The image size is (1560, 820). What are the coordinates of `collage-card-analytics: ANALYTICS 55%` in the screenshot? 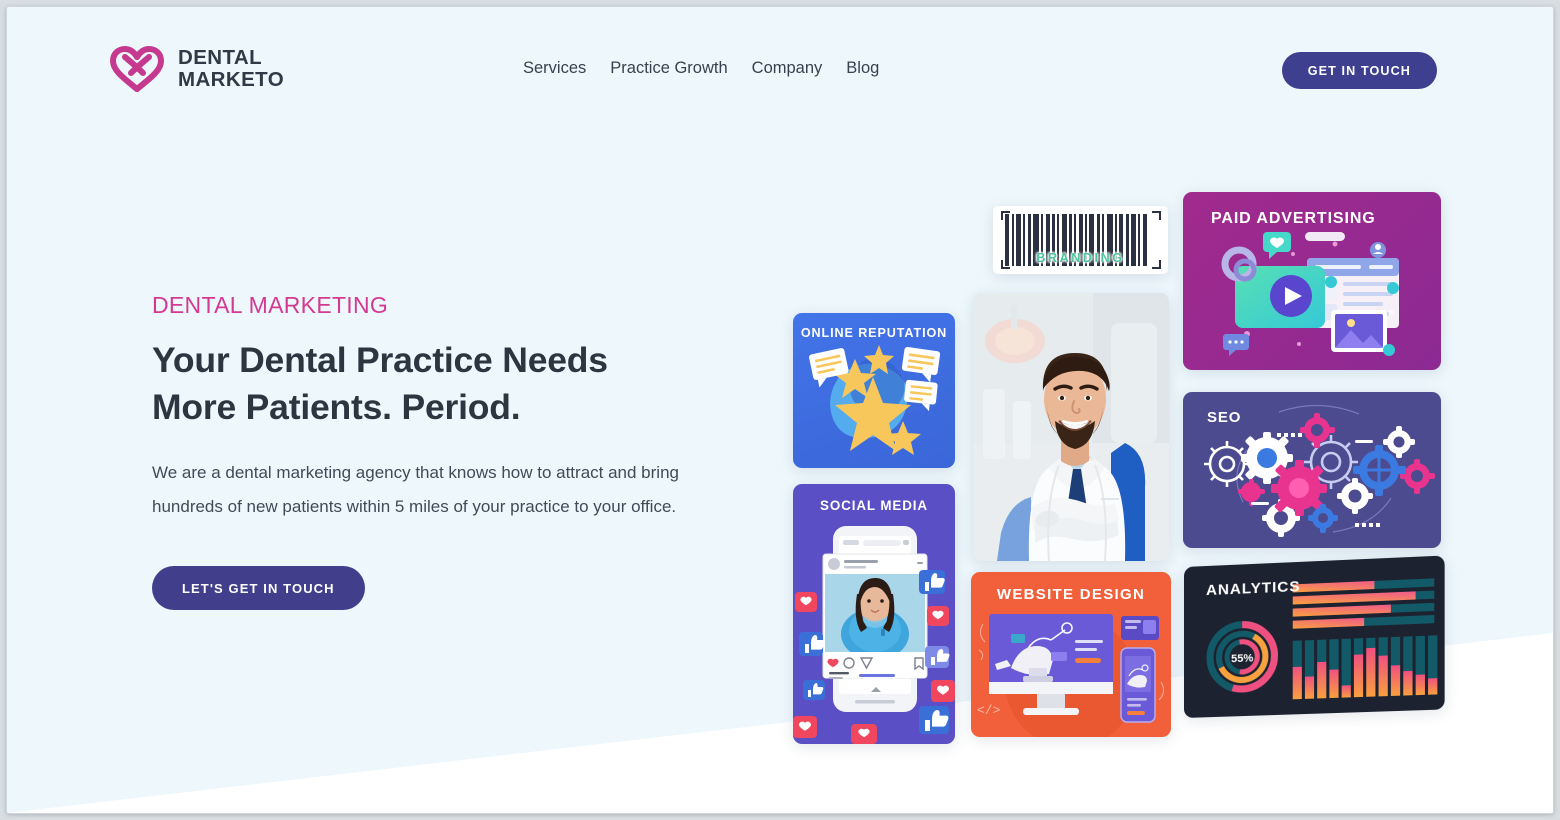 It's located at (1314, 636).